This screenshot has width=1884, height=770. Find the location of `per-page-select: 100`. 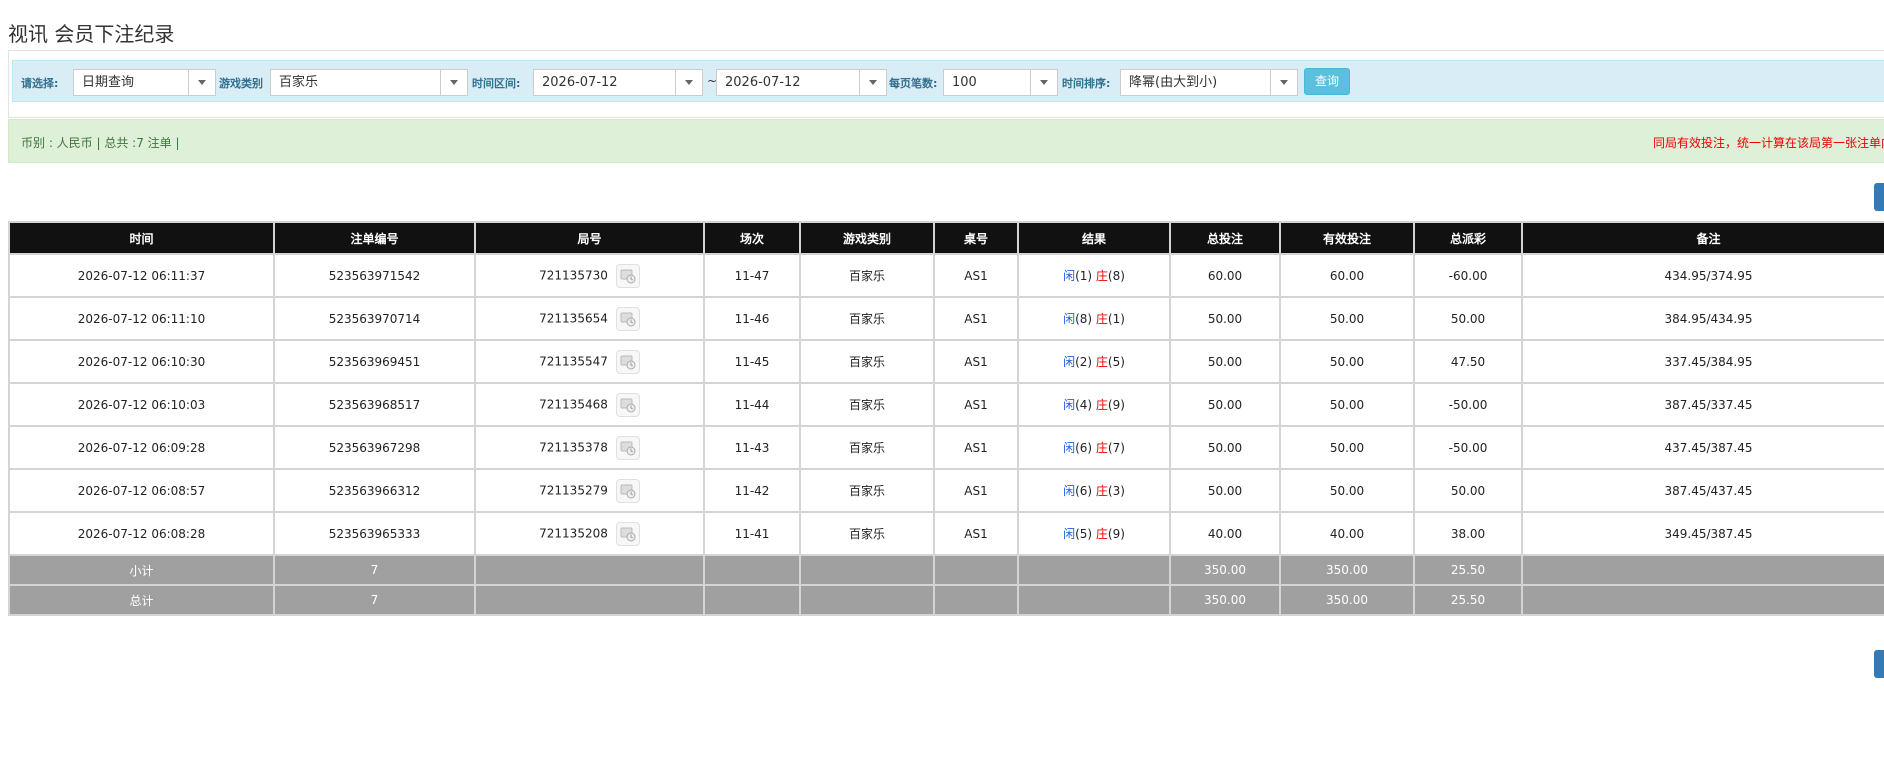

per-page-select: 100 is located at coordinates (1000, 82).